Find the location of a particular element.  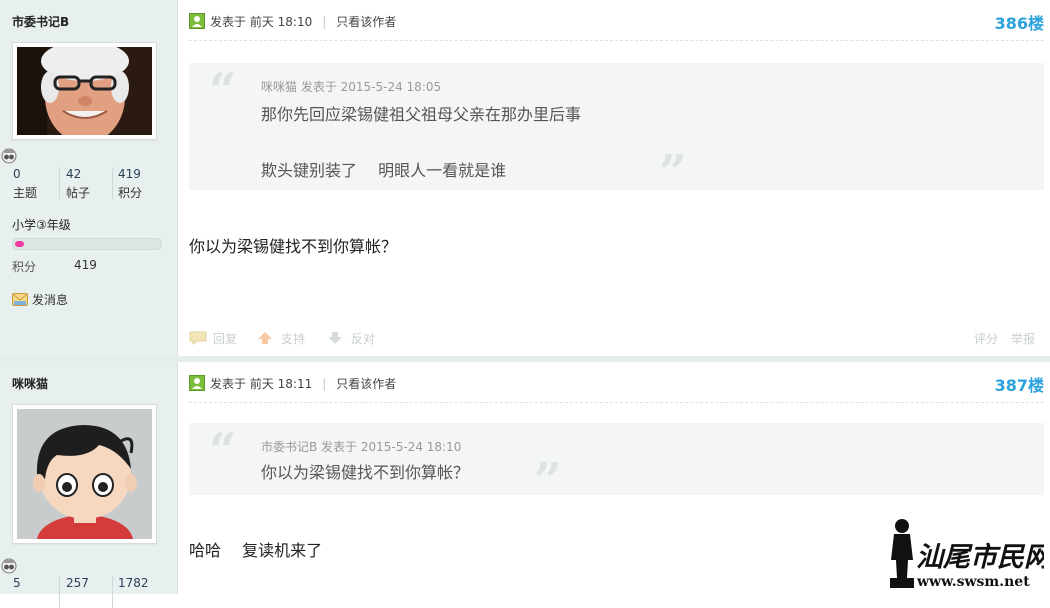

stat-value: 0 is located at coordinates (17, 174).